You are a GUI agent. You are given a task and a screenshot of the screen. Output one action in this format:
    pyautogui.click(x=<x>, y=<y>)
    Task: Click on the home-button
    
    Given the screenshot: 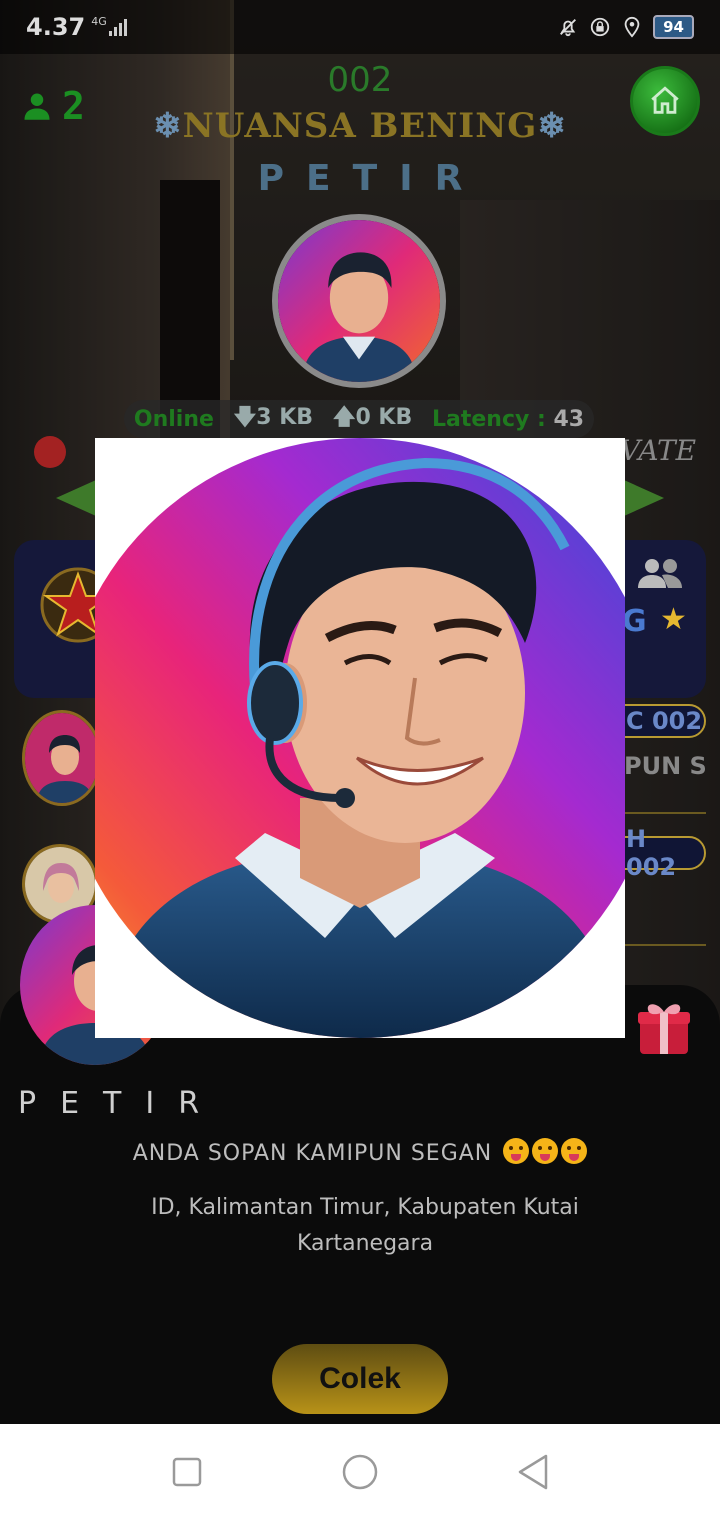 What is the action you would take?
    pyautogui.click(x=665, y=101)
    